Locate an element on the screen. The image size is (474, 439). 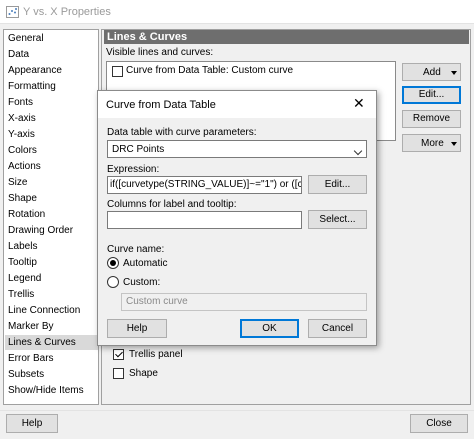
trellis-panel-checkbox is located at coordinates (118, 354).